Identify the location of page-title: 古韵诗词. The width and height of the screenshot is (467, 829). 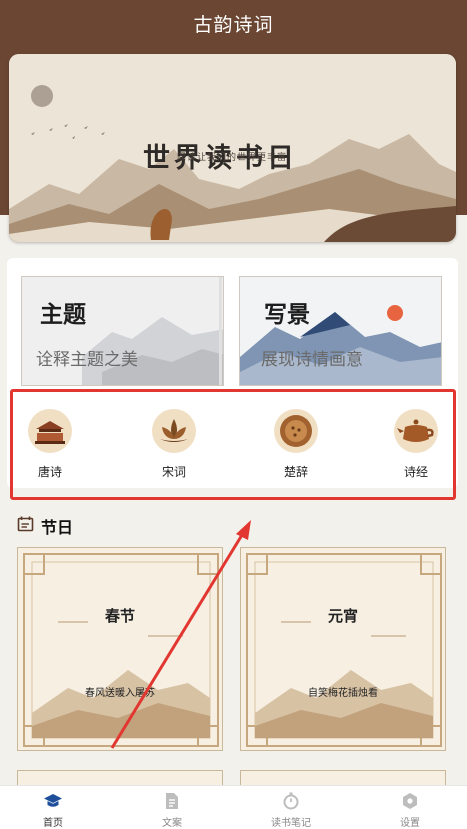
(233, 25).